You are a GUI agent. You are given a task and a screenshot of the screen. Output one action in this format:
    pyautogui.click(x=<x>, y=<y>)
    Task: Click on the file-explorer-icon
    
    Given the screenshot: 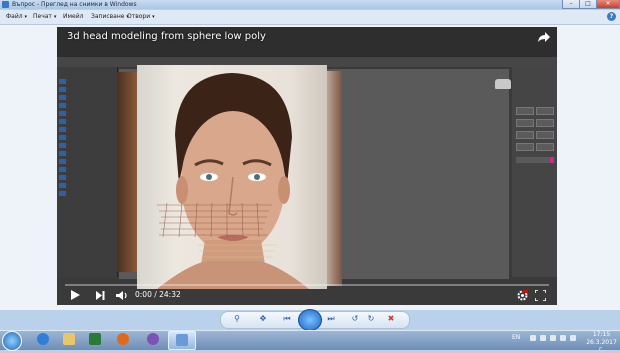 What is the action you would take?
    pyautogui.click(x=69, y=339)
    